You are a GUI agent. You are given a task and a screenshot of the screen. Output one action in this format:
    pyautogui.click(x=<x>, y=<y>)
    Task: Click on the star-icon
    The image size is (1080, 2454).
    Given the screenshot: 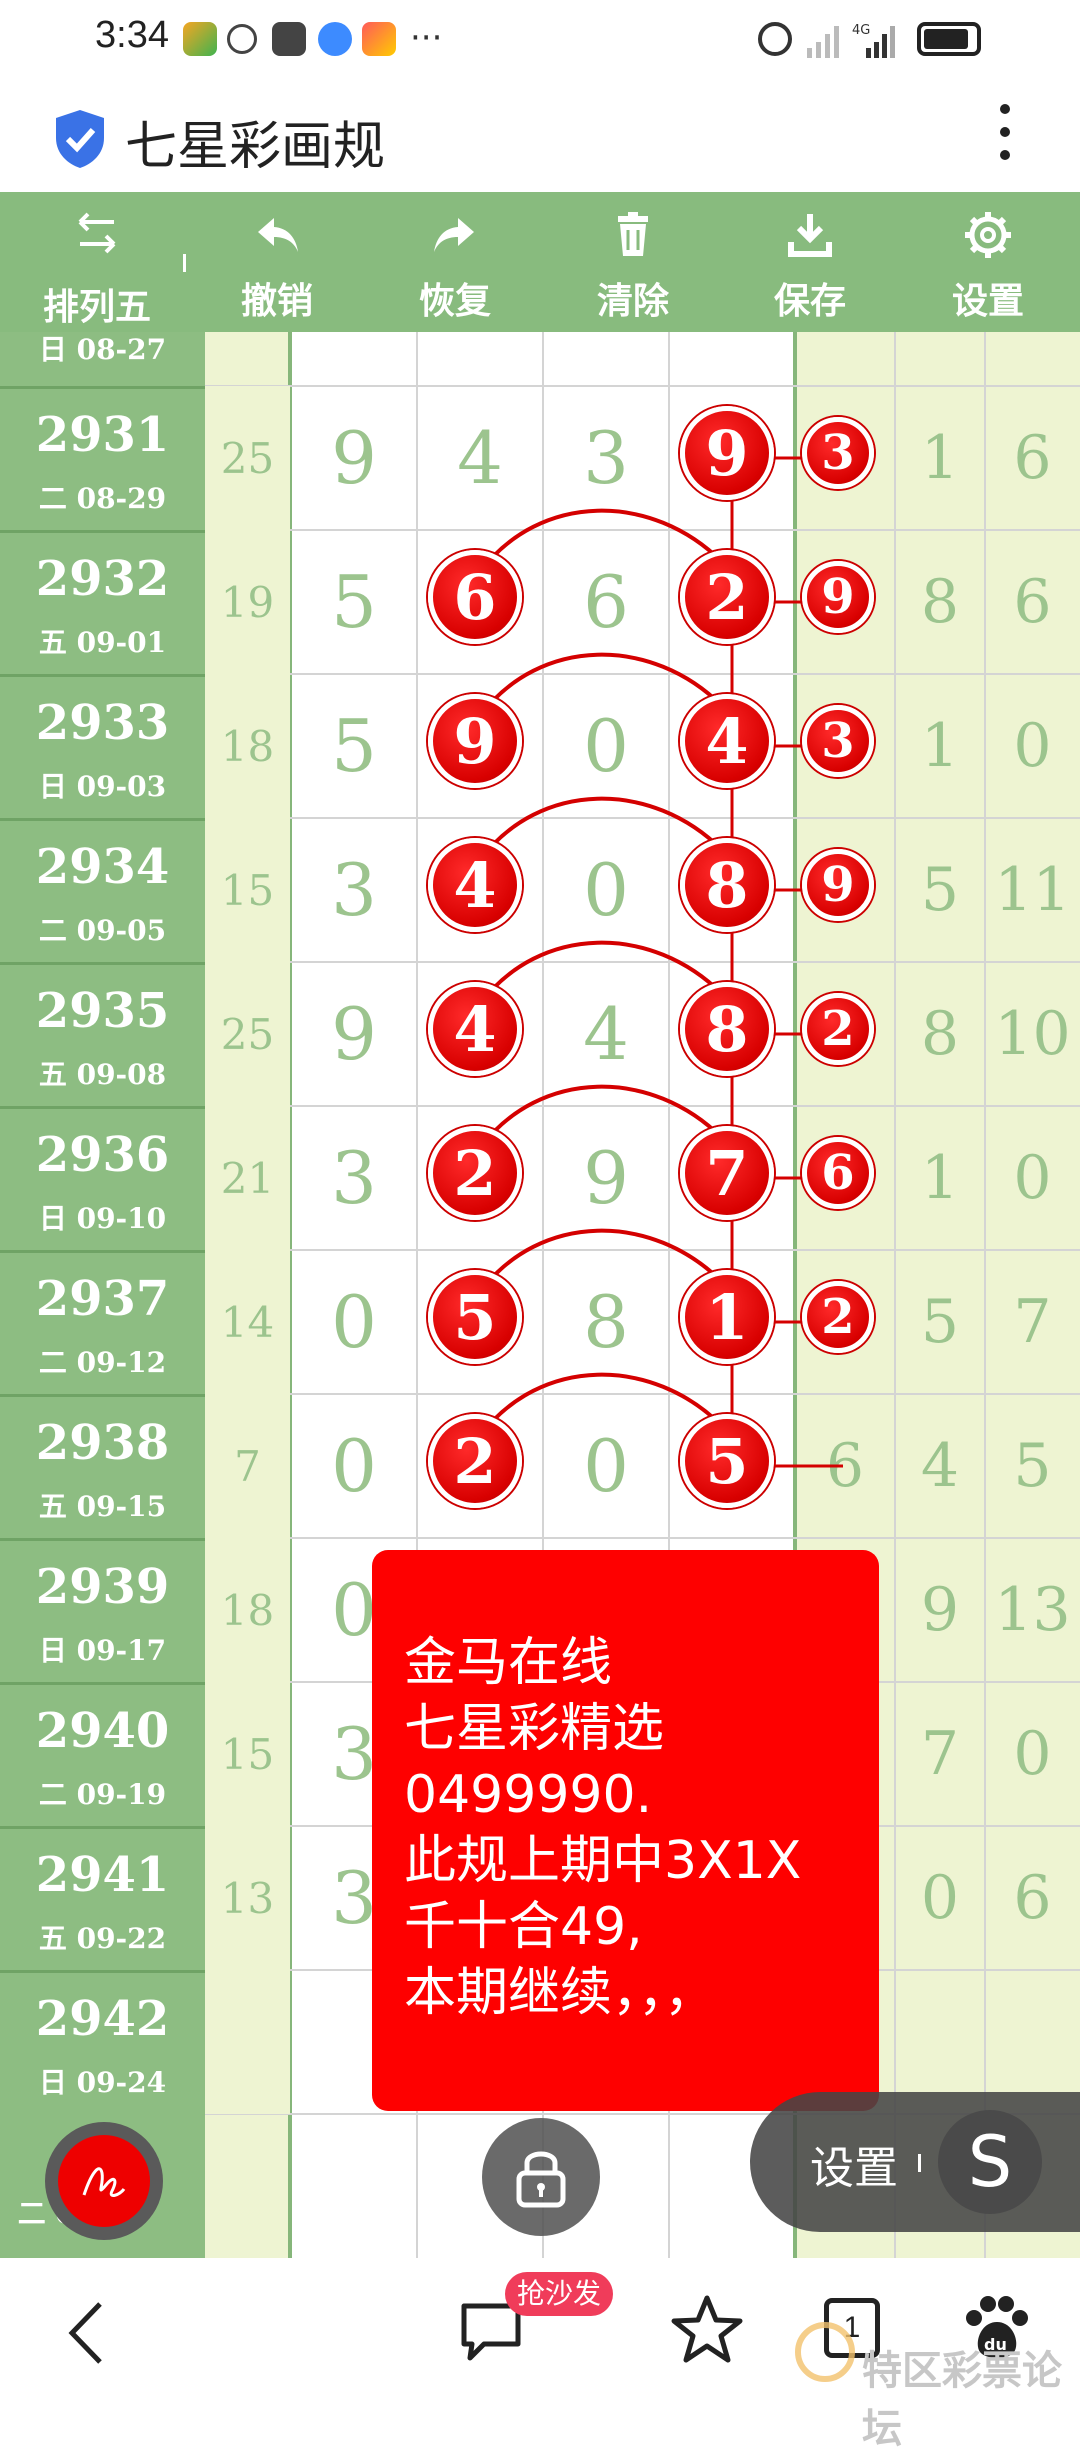 What is the action you would take?
    pyautogui.click(x=707, y=2329)
    